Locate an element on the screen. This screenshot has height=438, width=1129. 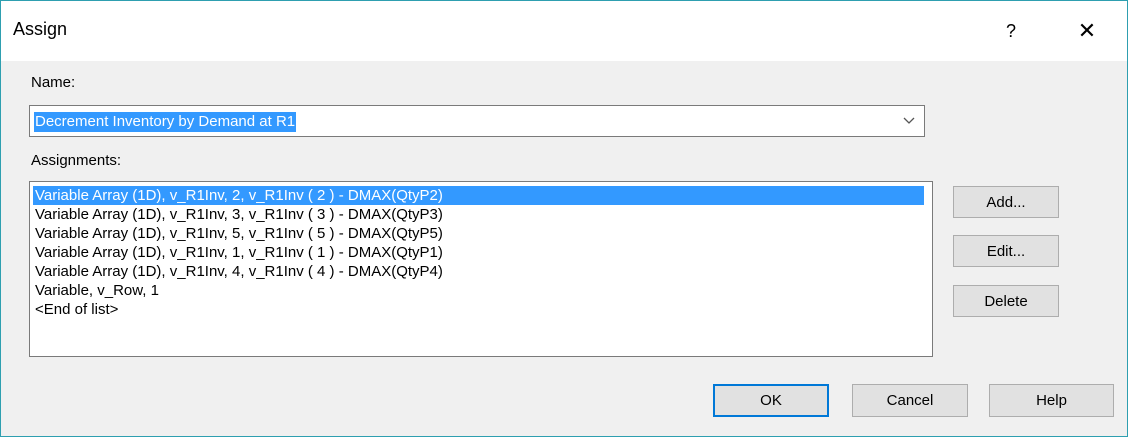
title-bar: Assign ? ✕ is located at coordinates (564, 31).